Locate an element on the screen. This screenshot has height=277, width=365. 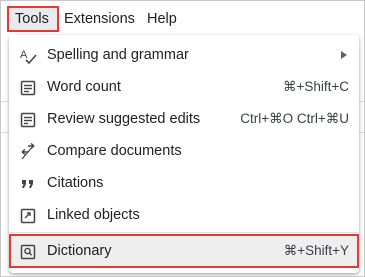
svg-text: A is located at coordinates (24, 55).